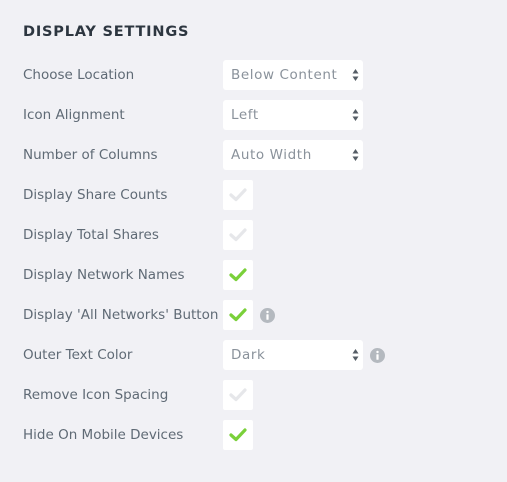 This screenshot has width=507, height=482. What do you see at coordinates (245, 115) in the screenshot?
I see `select-value: Left` at bounding box center [245, 115].